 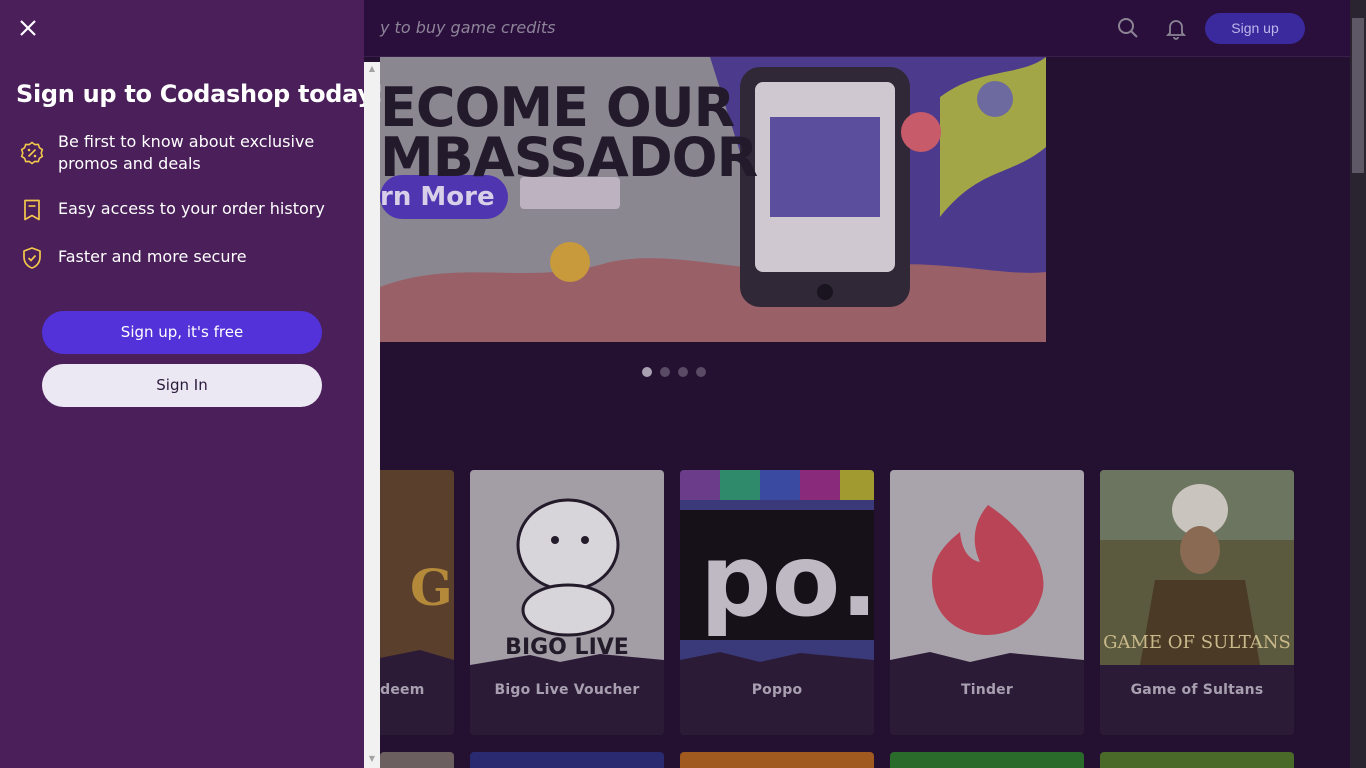 I want to click on page-scrollbar-thumb, so click(x=1358, y=95).